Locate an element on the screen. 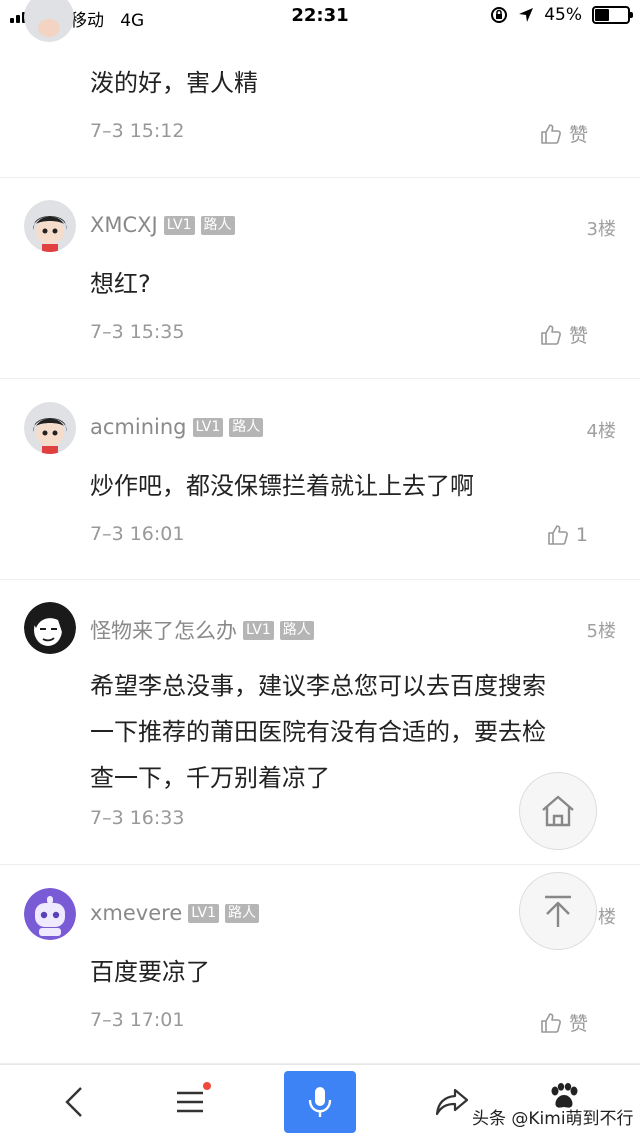 This screenshot has height=1138, width=640. floor-number: 5楼 is located at coordinates (601, 631).